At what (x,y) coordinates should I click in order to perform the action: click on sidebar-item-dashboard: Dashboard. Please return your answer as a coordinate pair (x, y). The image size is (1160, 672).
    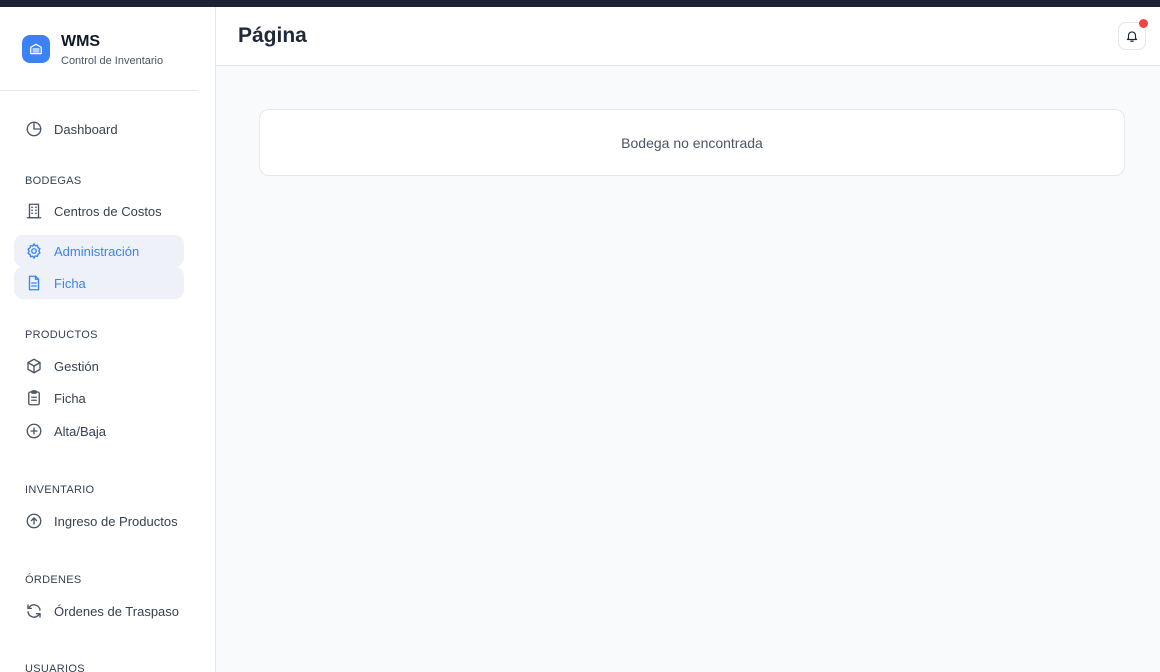
    Looking at the image, I should click on (99, 129).